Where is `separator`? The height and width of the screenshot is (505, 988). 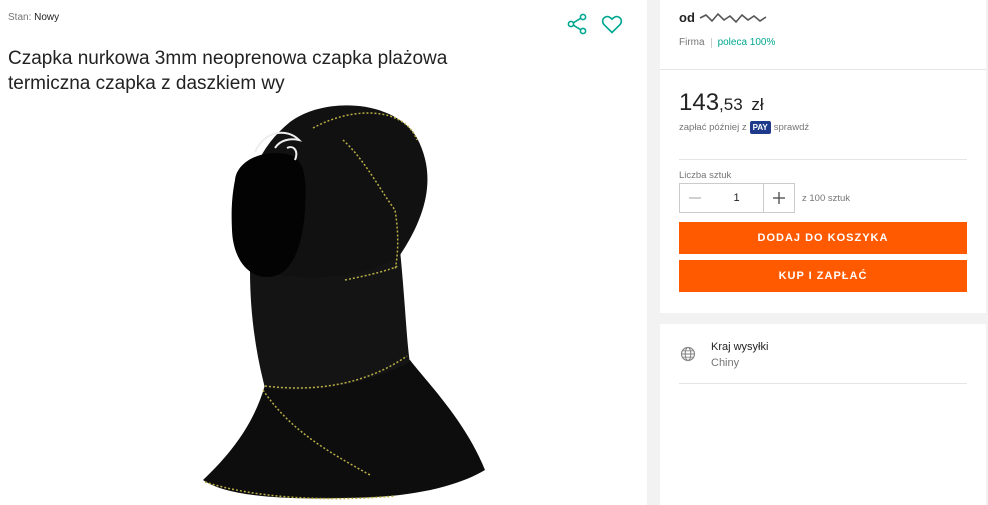 separator is located at coordinates (711, 42).